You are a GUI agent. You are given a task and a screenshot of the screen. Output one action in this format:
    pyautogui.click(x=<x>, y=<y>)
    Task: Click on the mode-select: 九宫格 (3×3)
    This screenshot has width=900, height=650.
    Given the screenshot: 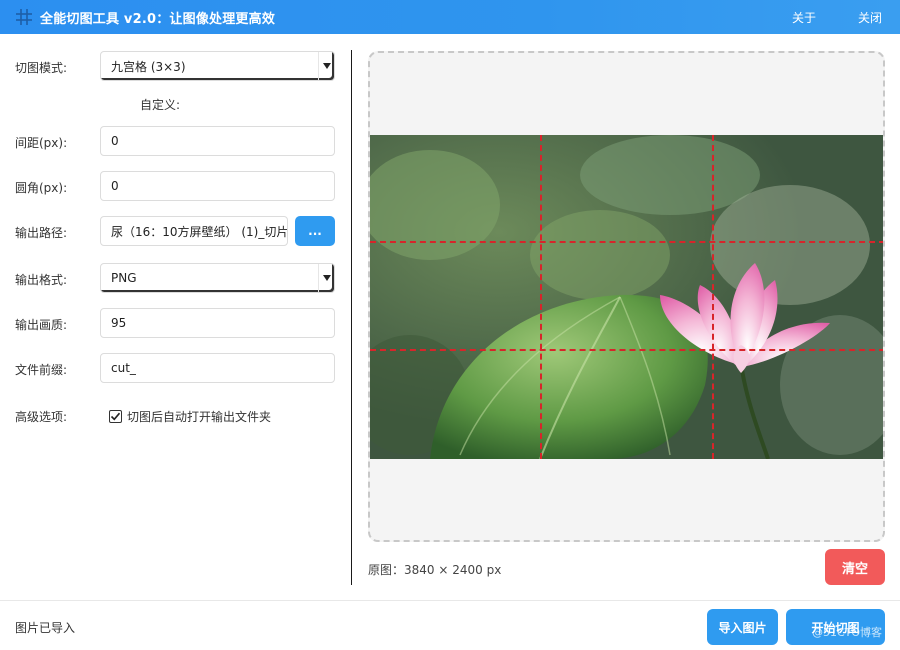 What is the action you would take?
    pyautogui.click(x=217, y=66)
    